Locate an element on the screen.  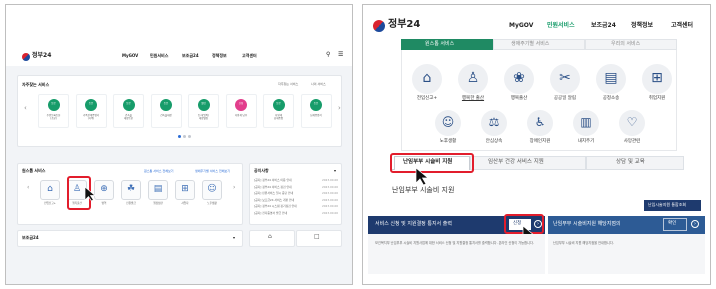
service-icon: ✂ is located at coordinates (565, 78).